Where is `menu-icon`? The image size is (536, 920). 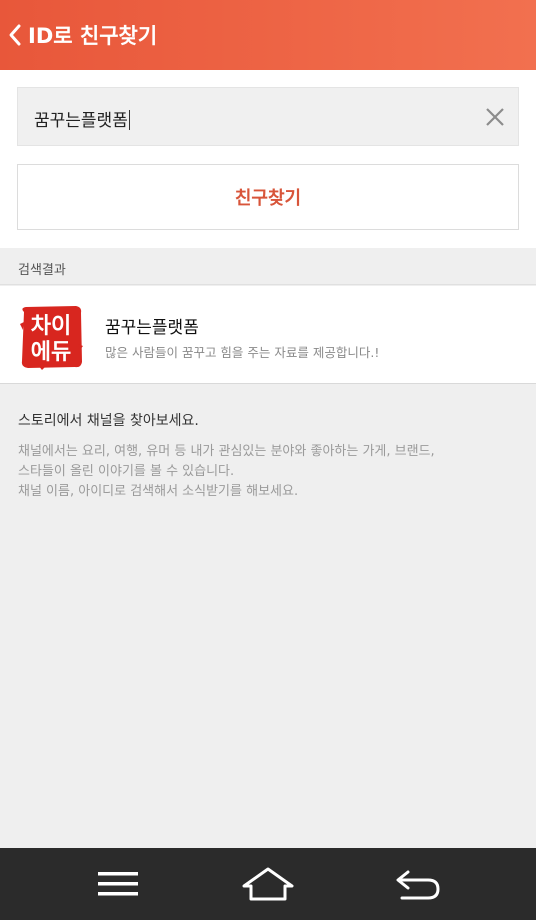 menu-icon is located at coordinates (118, 884).